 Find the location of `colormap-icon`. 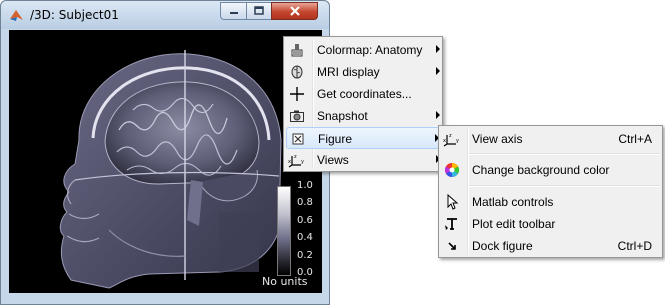

colormap-icon is located at coordinates (297, 50).